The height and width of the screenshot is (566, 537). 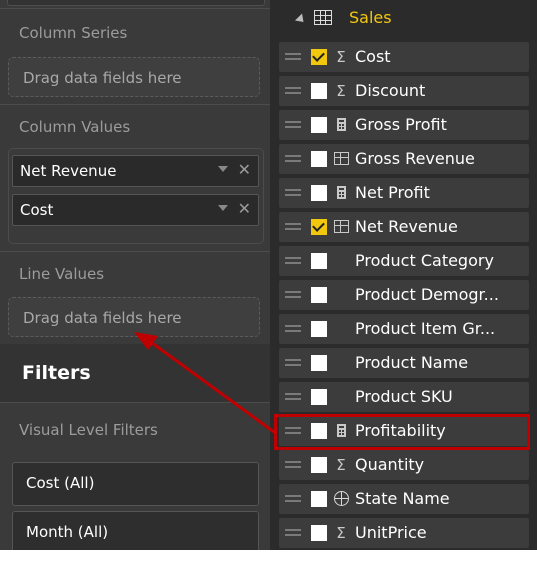 I want to click on drag-arrow, so click(x=204, y=383).